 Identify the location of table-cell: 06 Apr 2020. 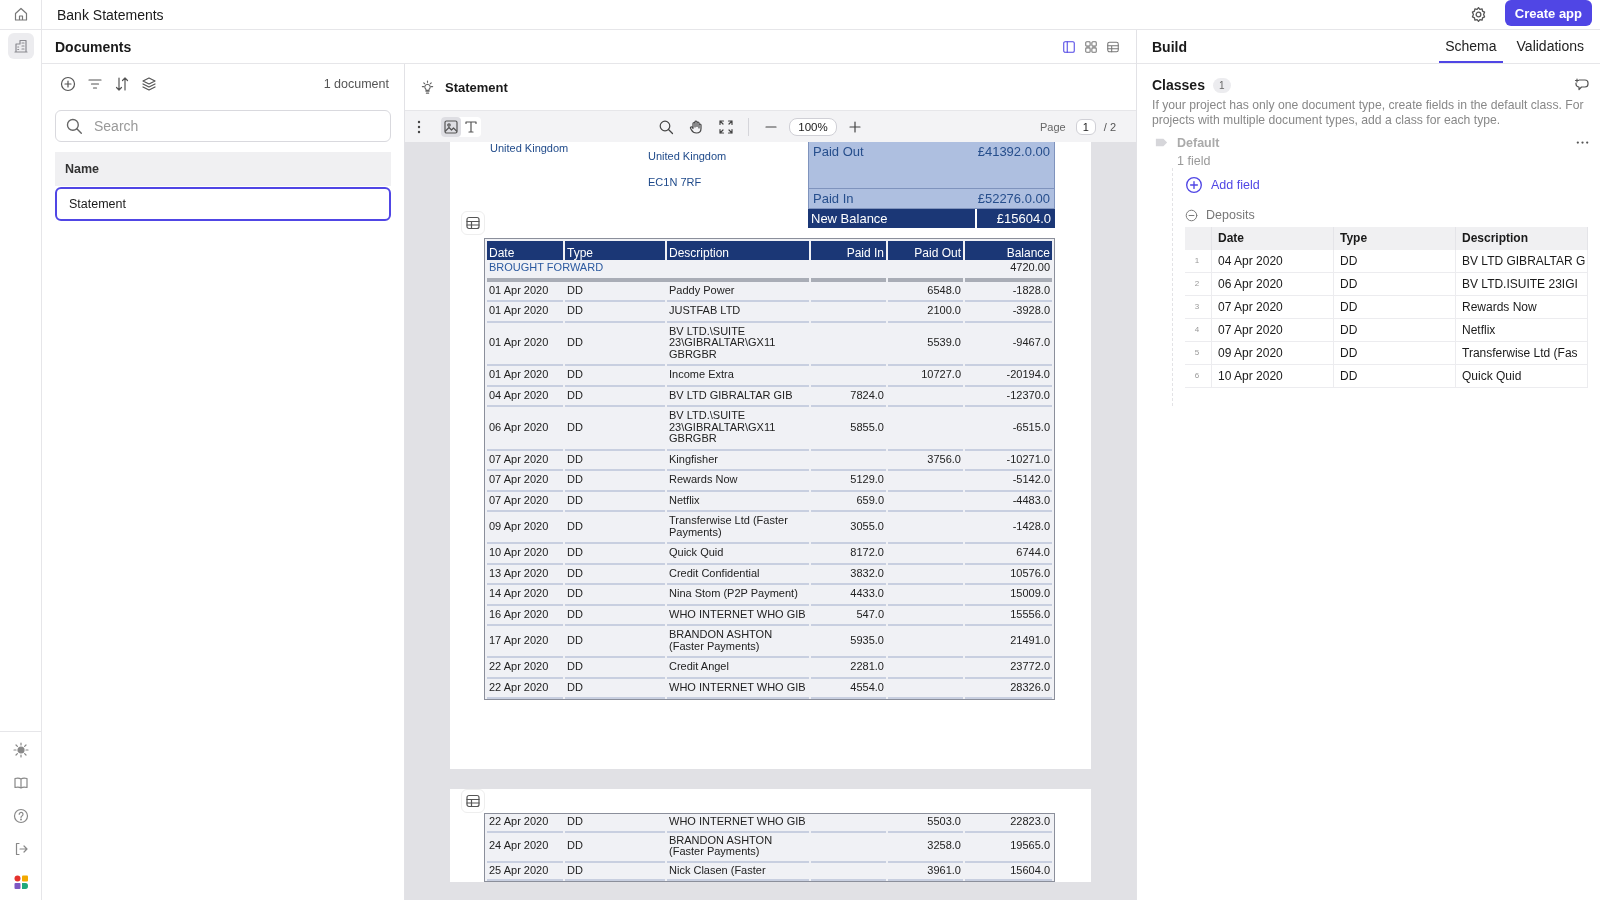
(1273, 284).